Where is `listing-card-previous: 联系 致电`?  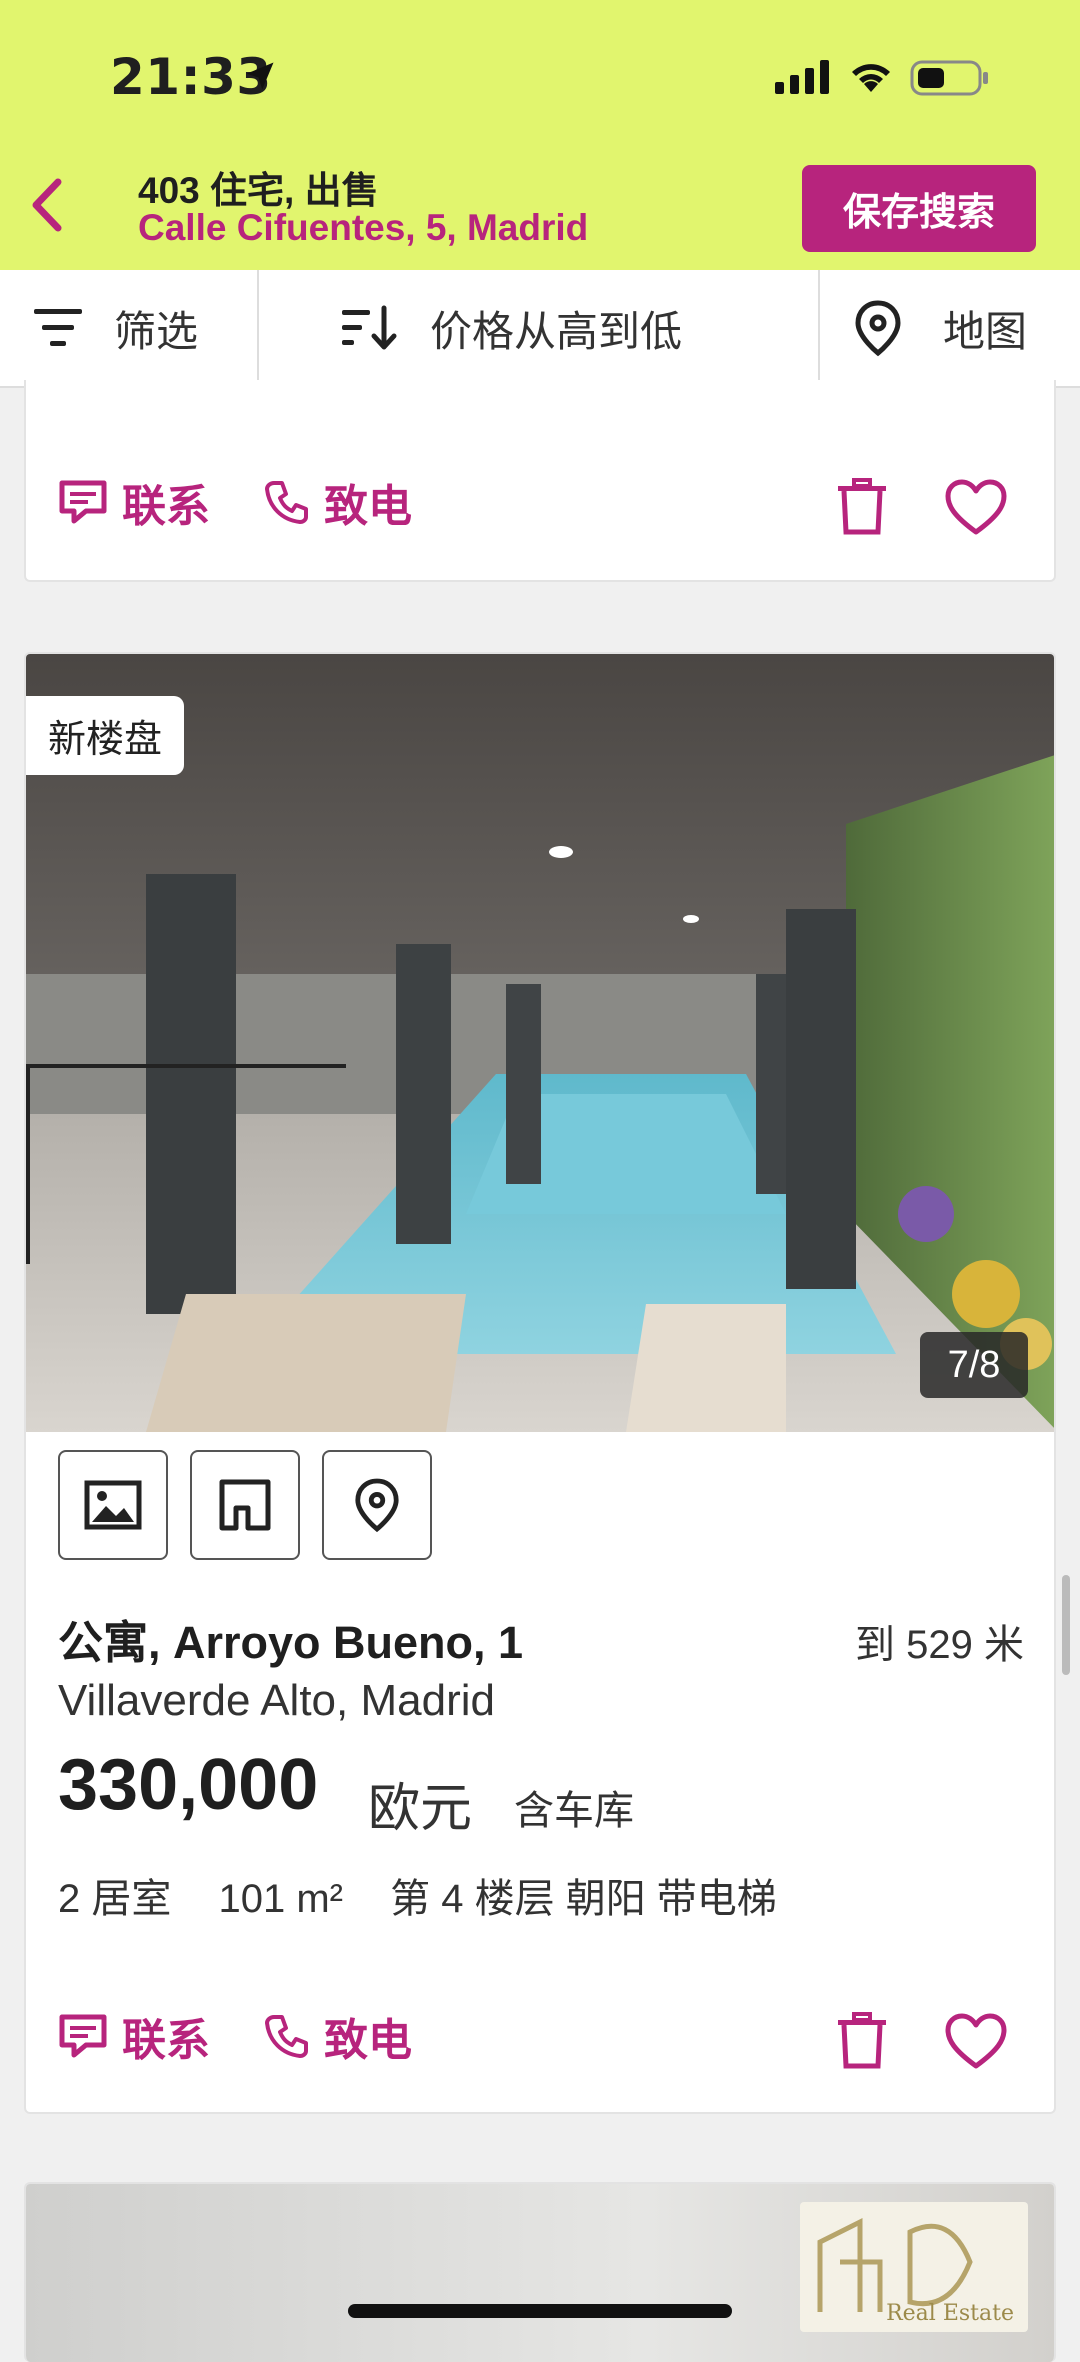
listing-card-previous: 联系 致电 is located at coordinates (540, 481).